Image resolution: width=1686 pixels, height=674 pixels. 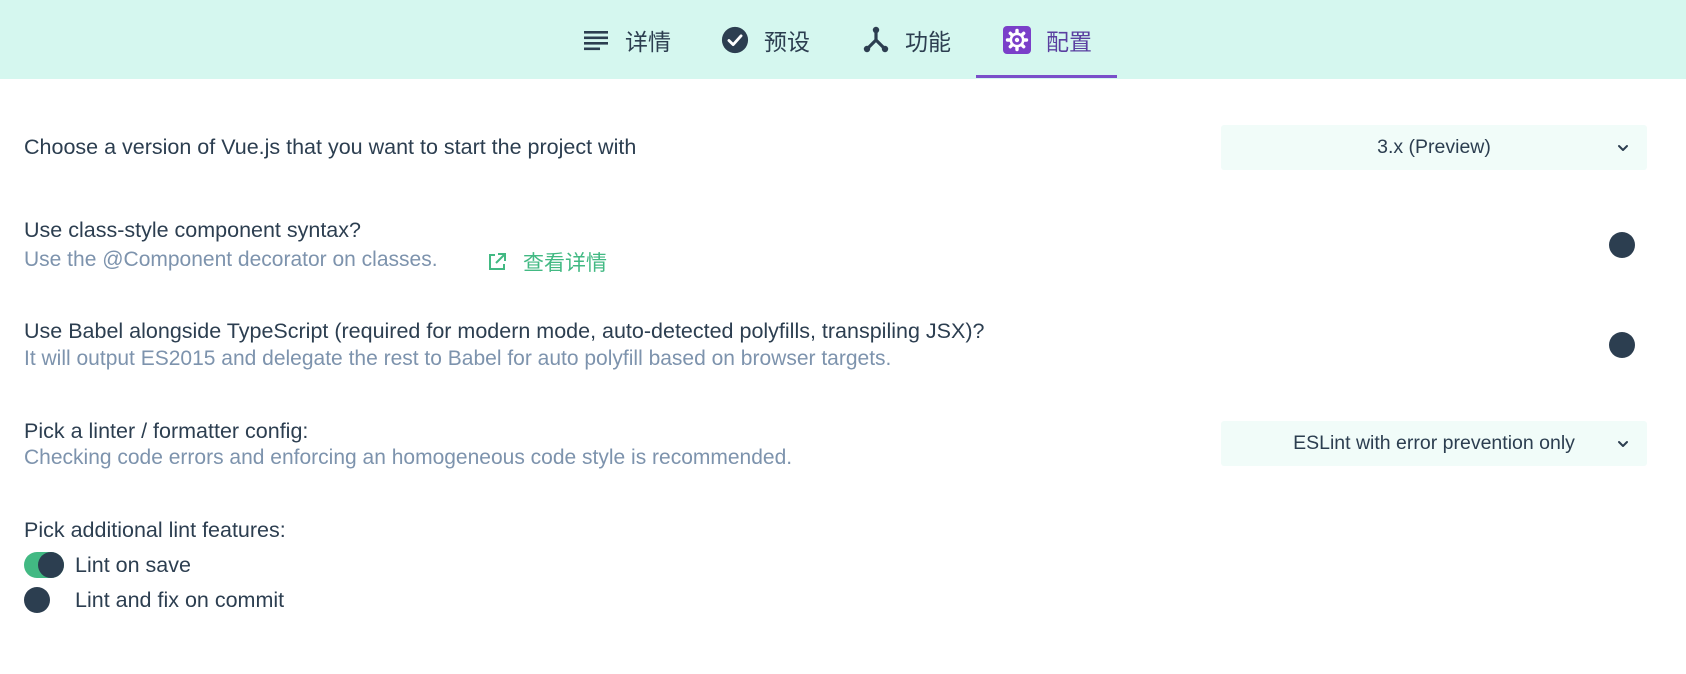 I want to click on gear-icon, so click(x=1017, y=39).